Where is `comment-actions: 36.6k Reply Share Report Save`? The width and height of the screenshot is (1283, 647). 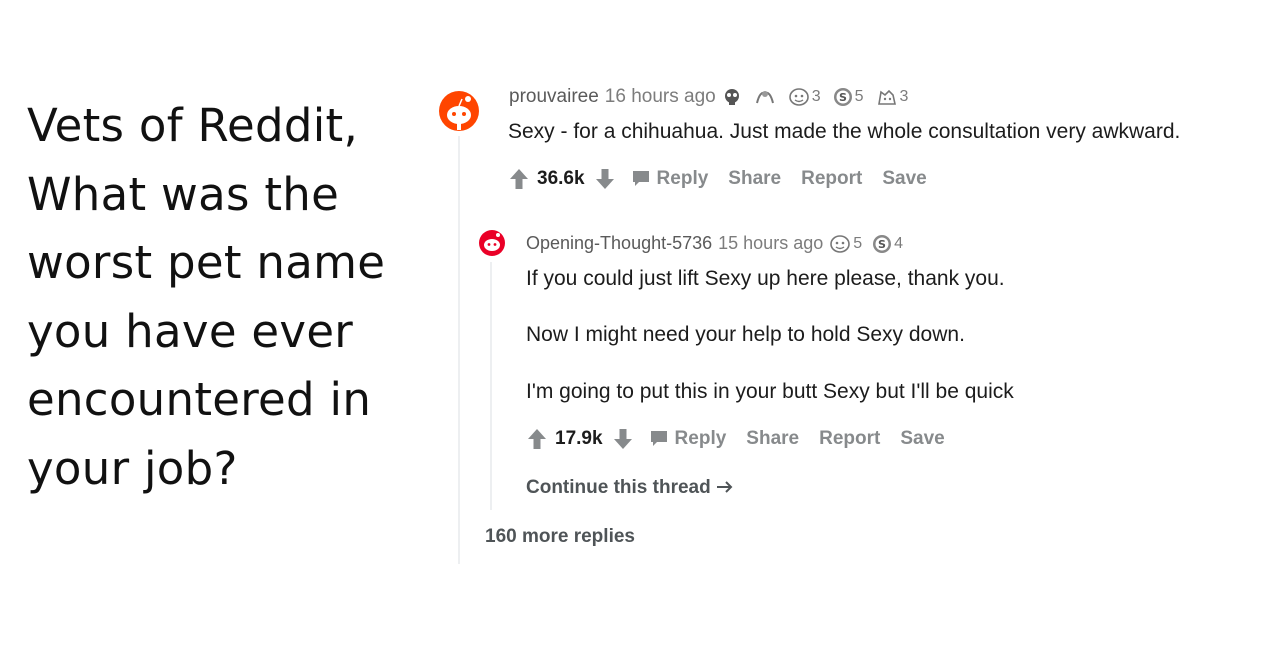 comment-actions: 36.6k Reply Share Report Save is located at coordinates (718, 179).